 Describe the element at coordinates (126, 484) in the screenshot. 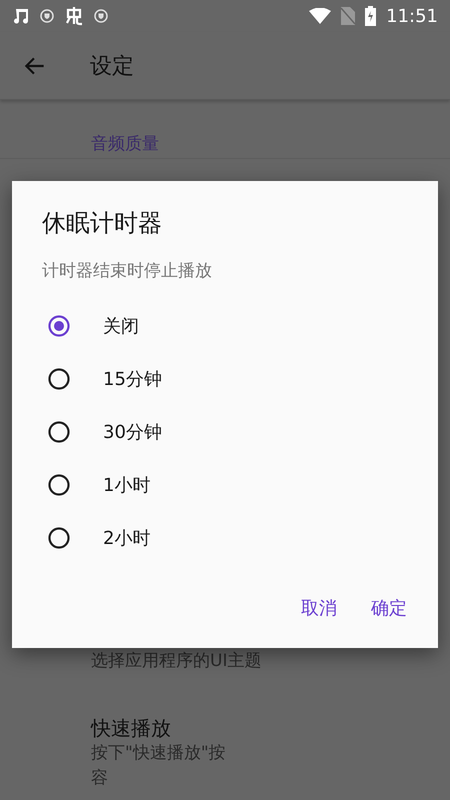

I see `option-label: 1小时` at that location.